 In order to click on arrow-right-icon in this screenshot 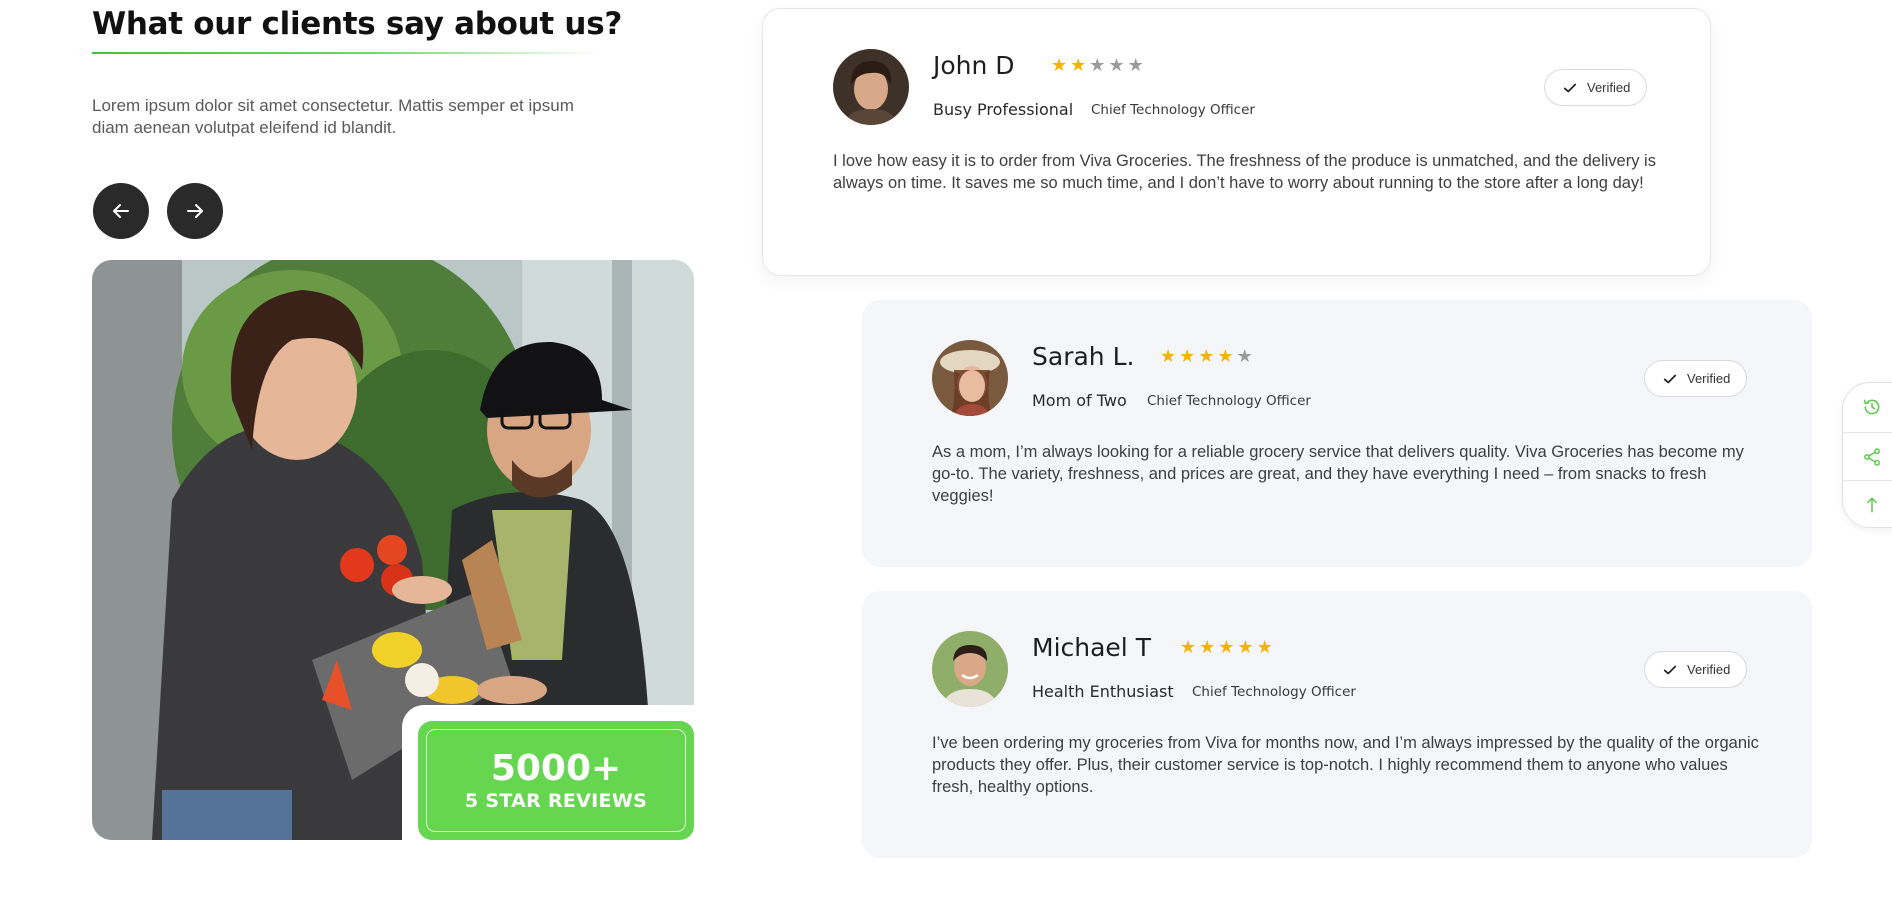, I will do `click(195, 211)`.